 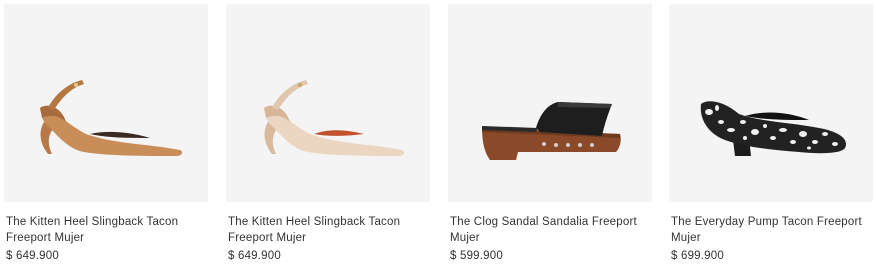 What do you see at coordinates (697, 256) in the screenshot?
I see `product-price: $ 699.900` at bounding box center [697, 256].